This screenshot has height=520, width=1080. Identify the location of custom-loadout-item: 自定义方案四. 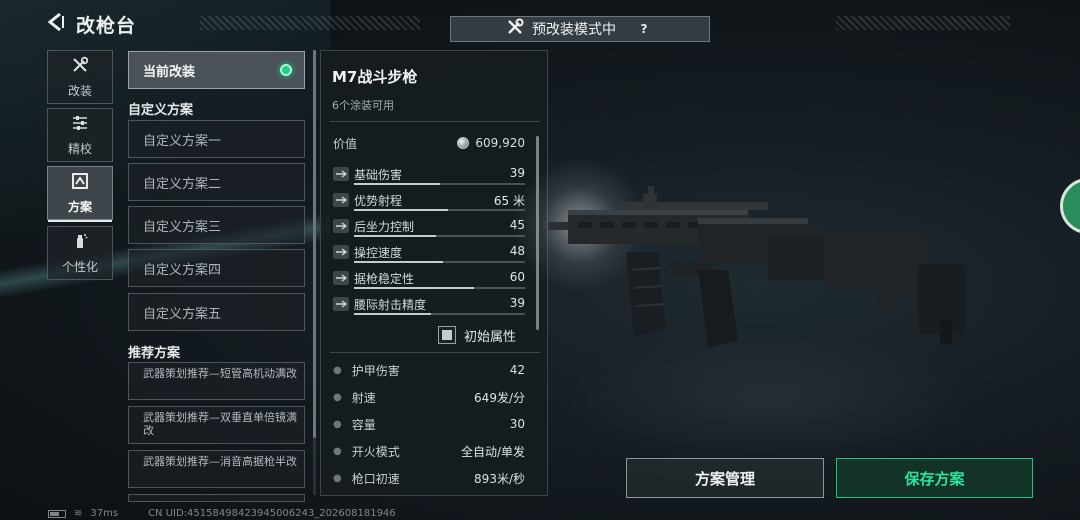
(216, 268).